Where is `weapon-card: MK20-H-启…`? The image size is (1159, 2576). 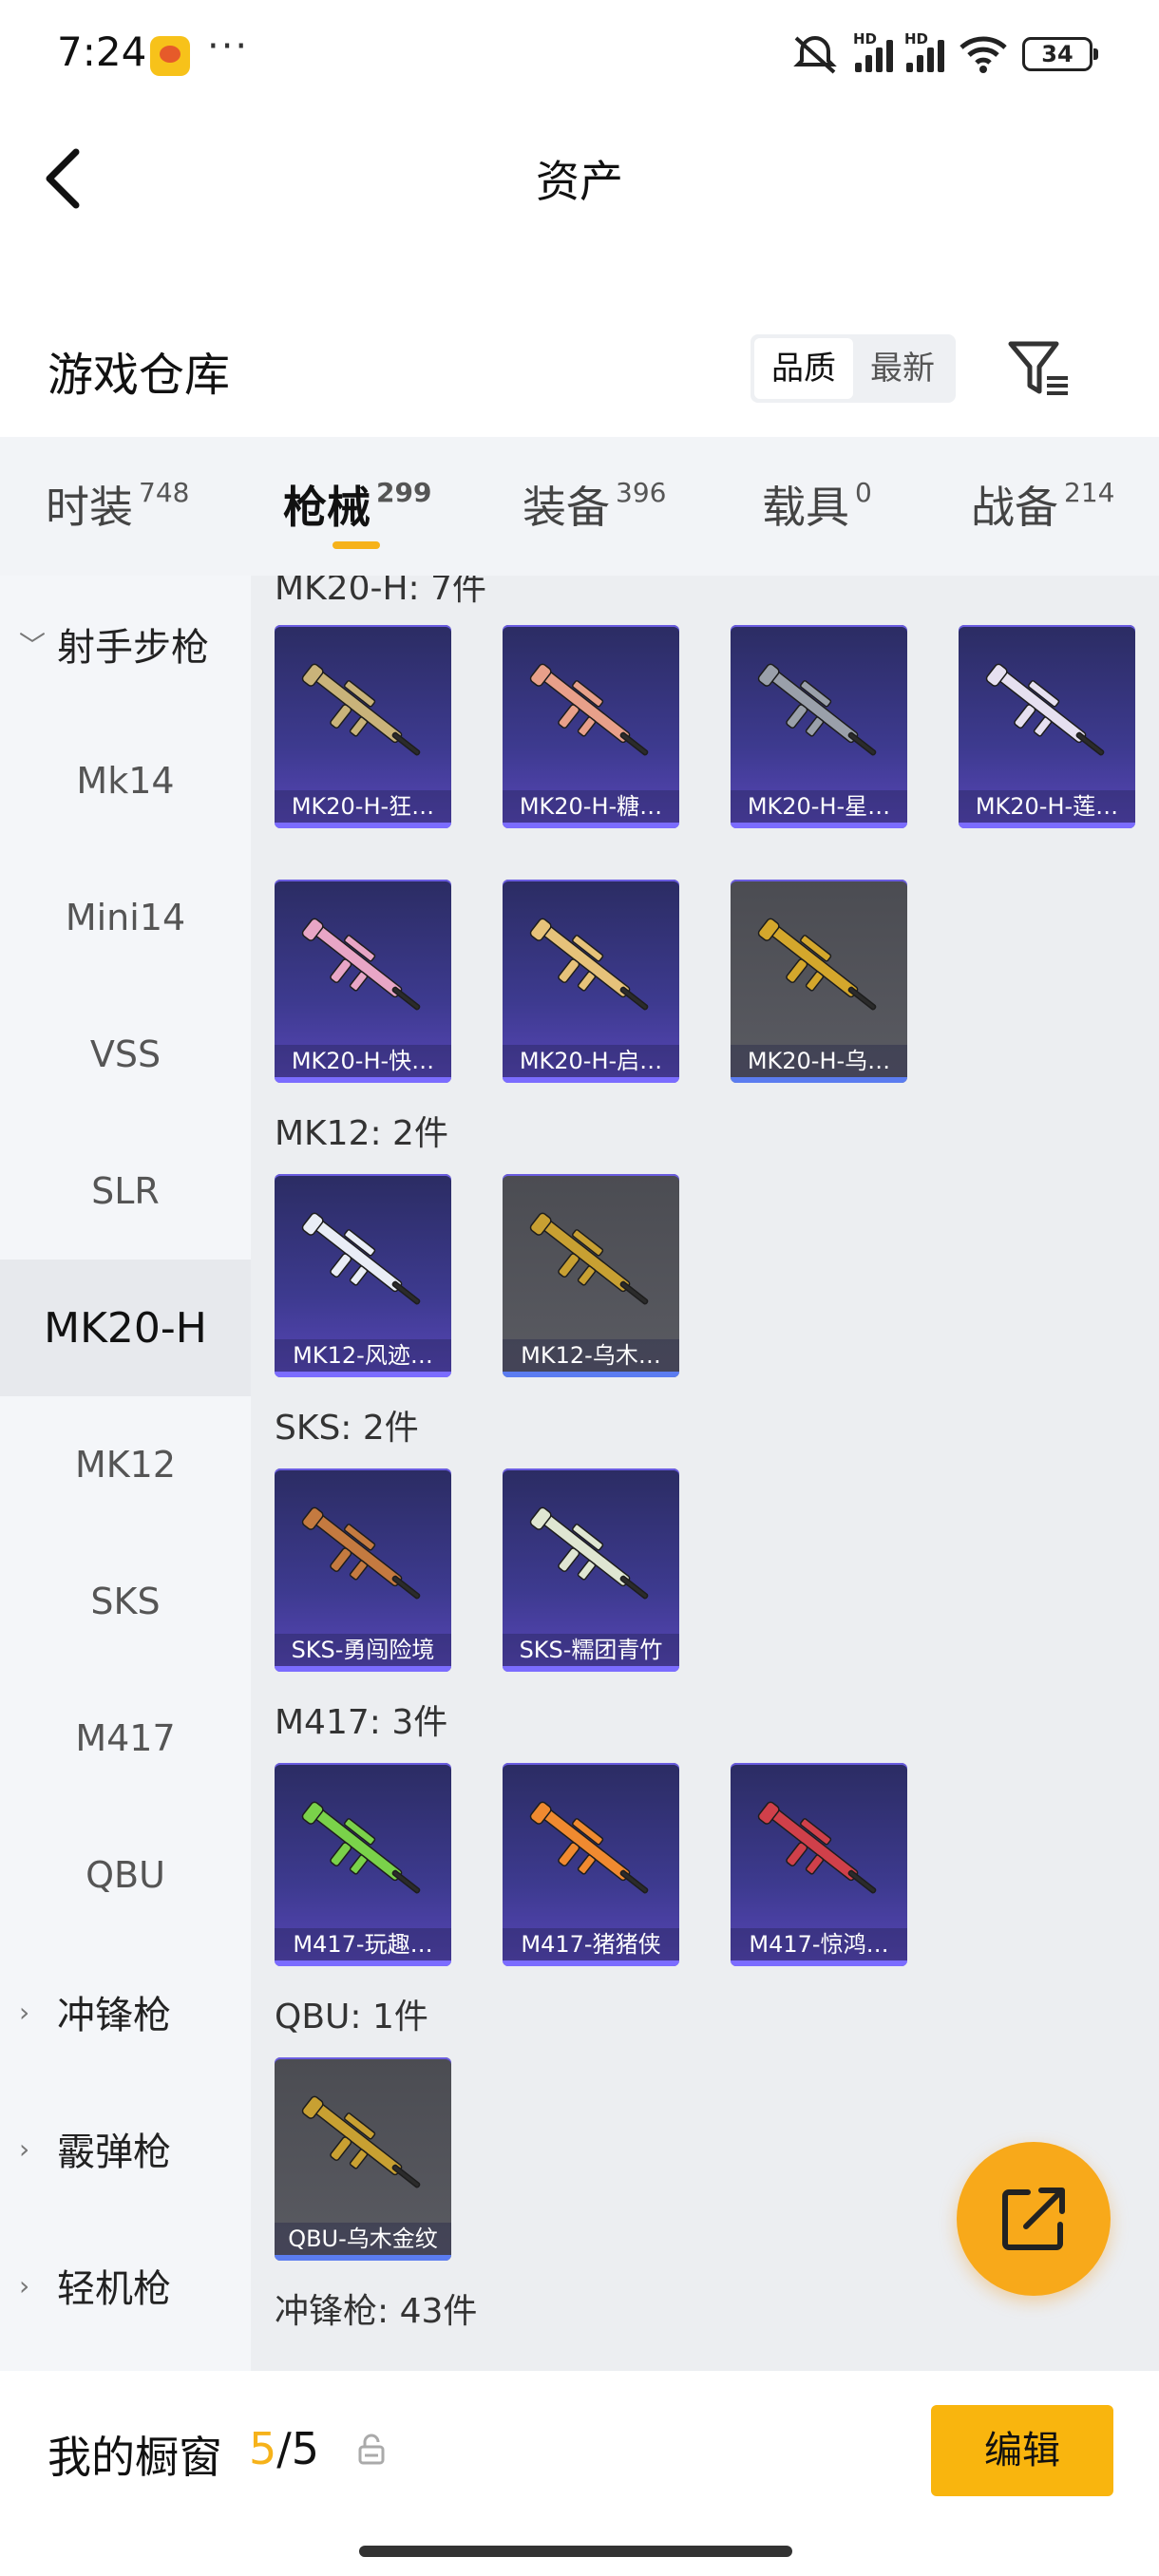
weapon-card: MK20-H-启… is located at coordinates (591, 981).